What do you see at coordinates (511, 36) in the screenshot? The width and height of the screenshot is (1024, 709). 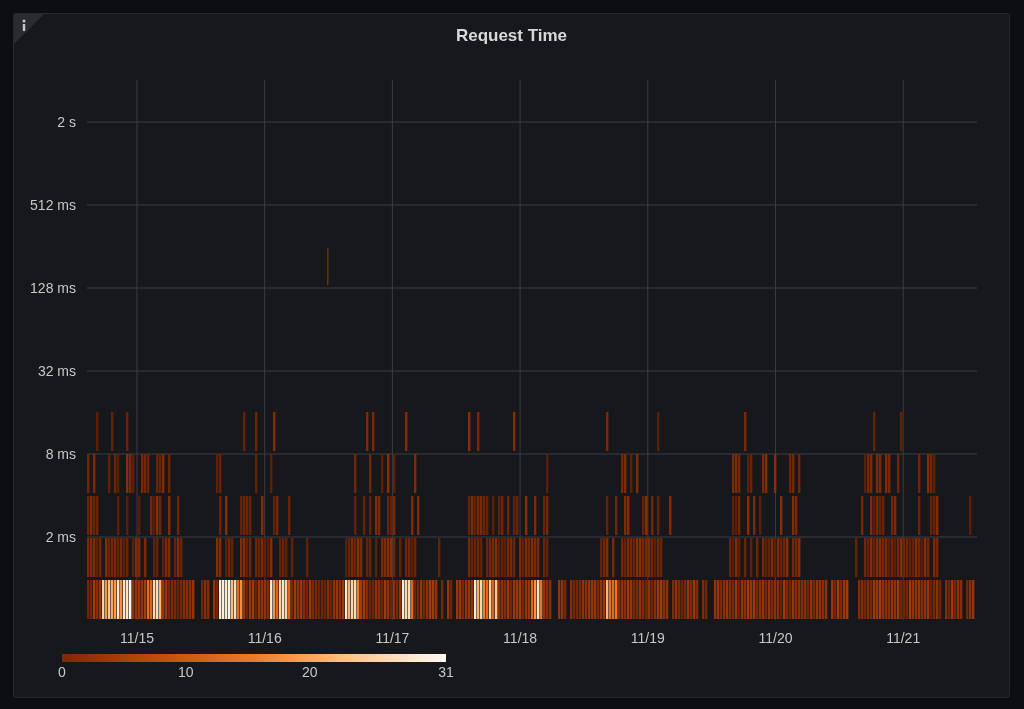 I see `panel-title: Request Time` at bounding box center [511, 36].